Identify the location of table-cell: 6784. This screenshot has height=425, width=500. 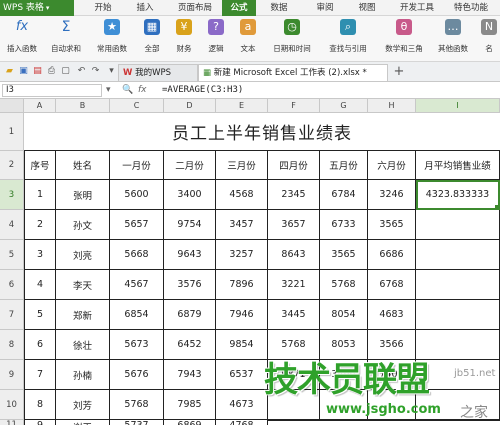
(344, 195).